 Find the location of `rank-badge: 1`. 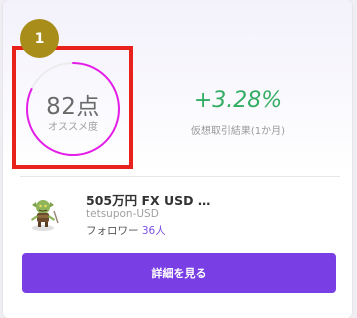

rank-badge: 1 is located at coordinates (39, 38).